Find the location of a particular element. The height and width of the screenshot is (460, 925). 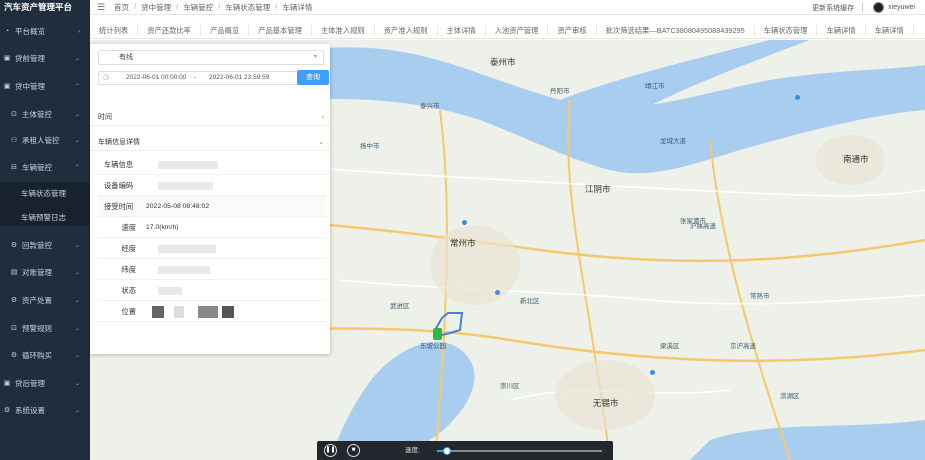

stop-icon: ■ is located at coordinates (353, 450).